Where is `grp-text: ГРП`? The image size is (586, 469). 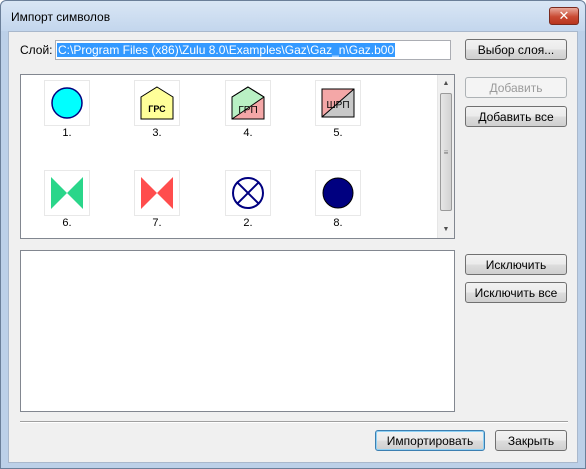
grp-text: ГРП is located at coordinates (247, 110).